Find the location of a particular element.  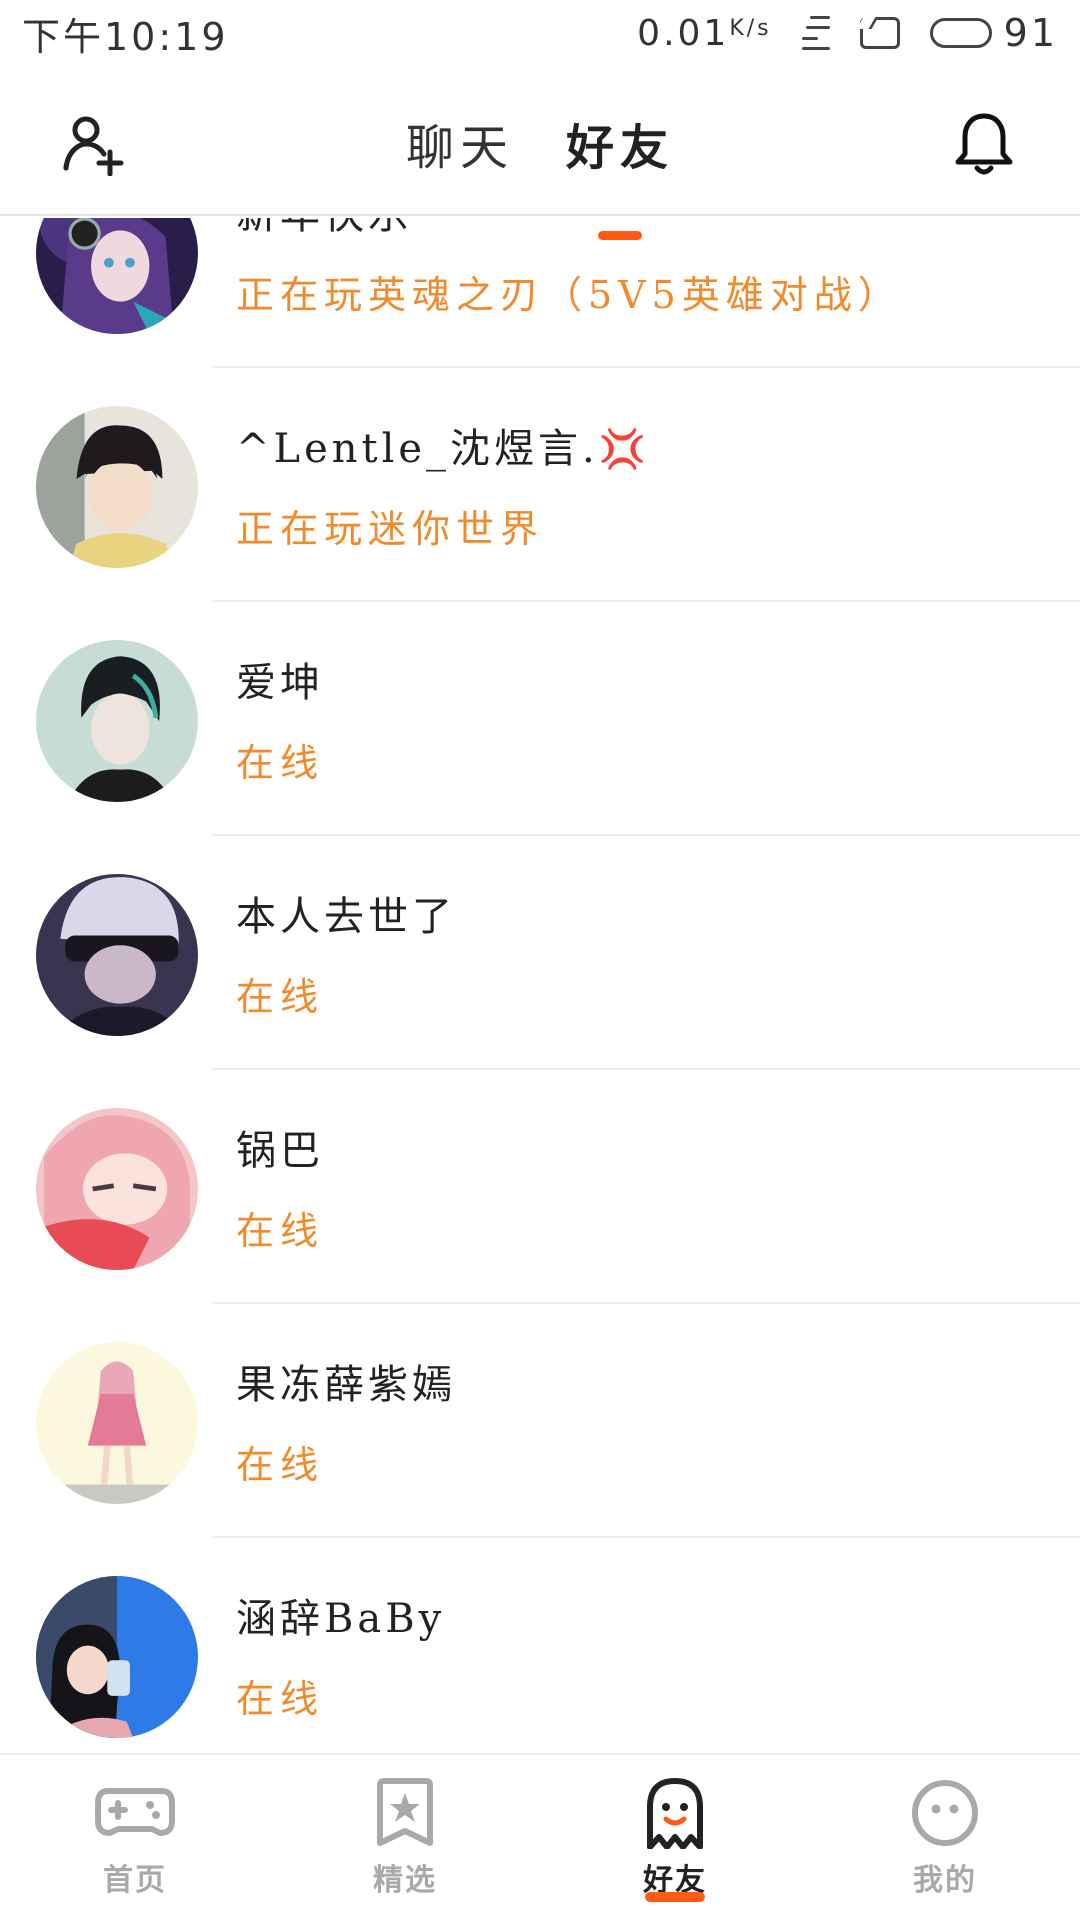

notifications-button is located at coordinates (984, 144).